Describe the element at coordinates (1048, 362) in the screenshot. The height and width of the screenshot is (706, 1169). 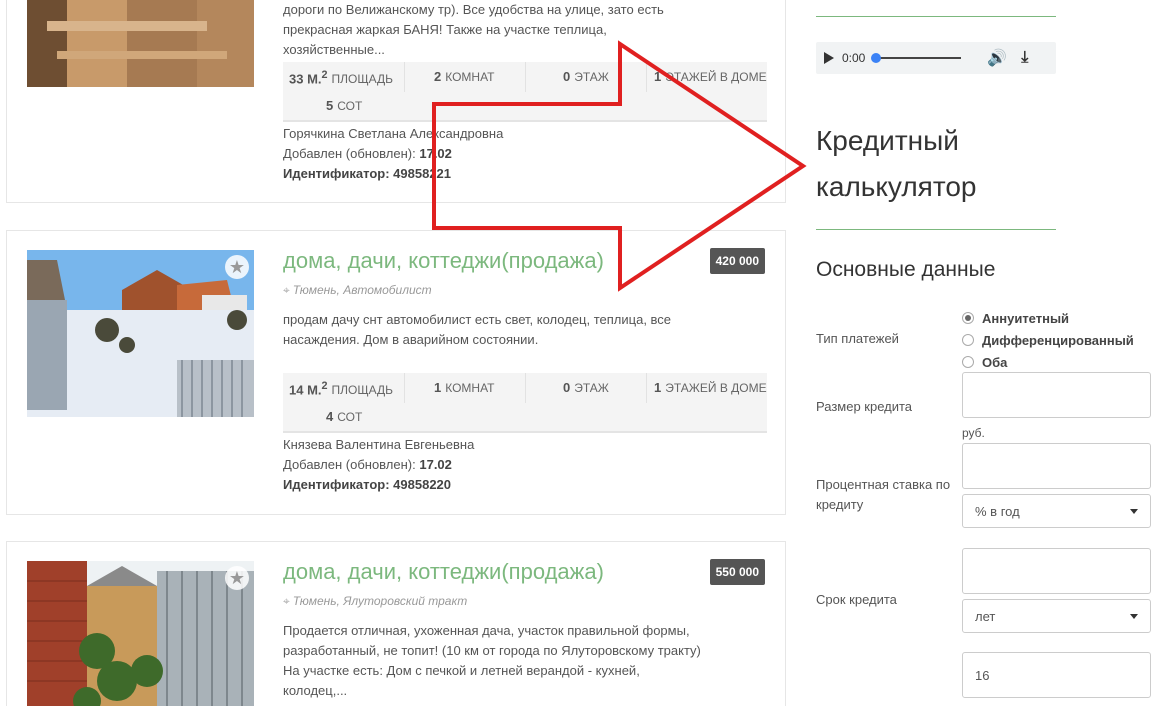
I see `radio-both: Оба` at that location.